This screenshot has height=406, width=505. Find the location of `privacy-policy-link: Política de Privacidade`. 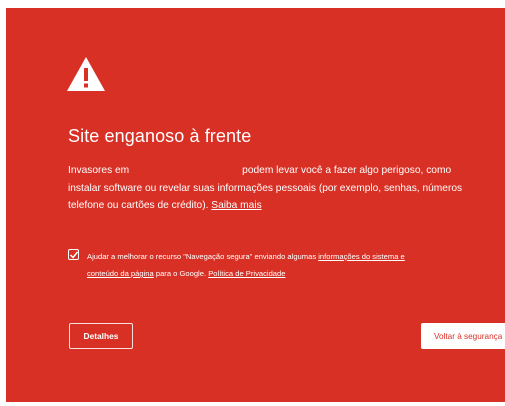

privacy-policy-link: Política de Privacidade is located at coordinates (246, 273).